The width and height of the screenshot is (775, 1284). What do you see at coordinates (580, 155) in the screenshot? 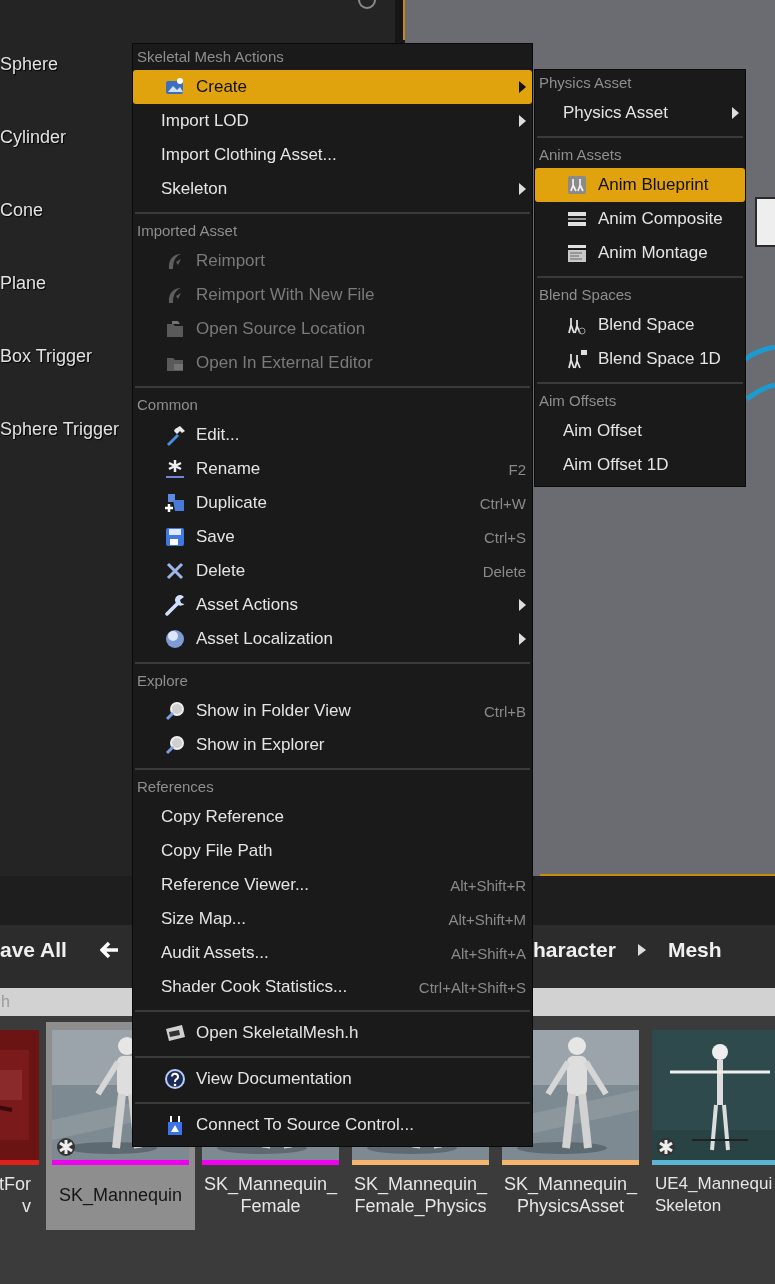
I see `section-header: Anim Assets` at bounding box center [580, 155].